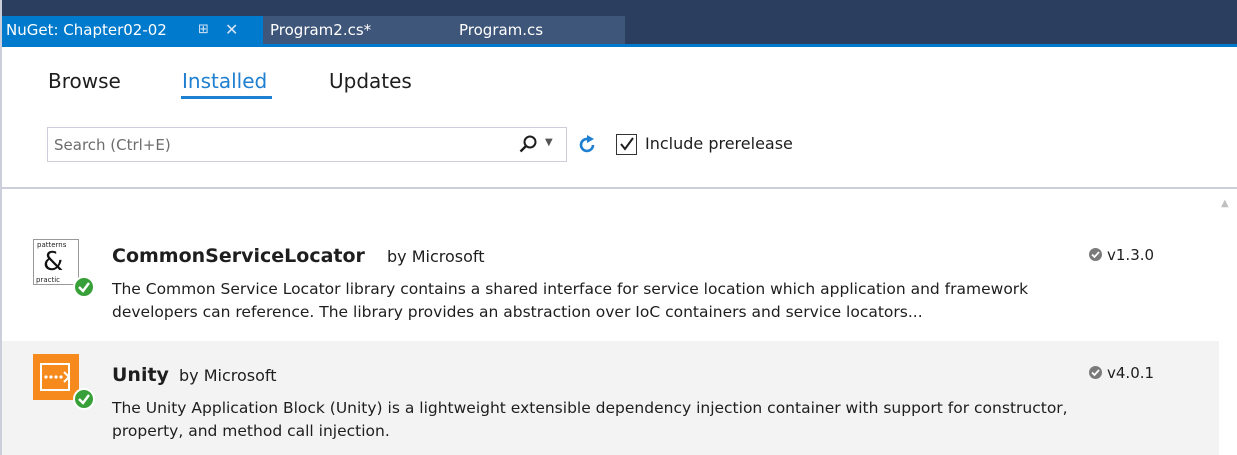 This screenshot has height=455, width=1237. I want to click on chevron-down-icon: ▼, so click(549, 142).